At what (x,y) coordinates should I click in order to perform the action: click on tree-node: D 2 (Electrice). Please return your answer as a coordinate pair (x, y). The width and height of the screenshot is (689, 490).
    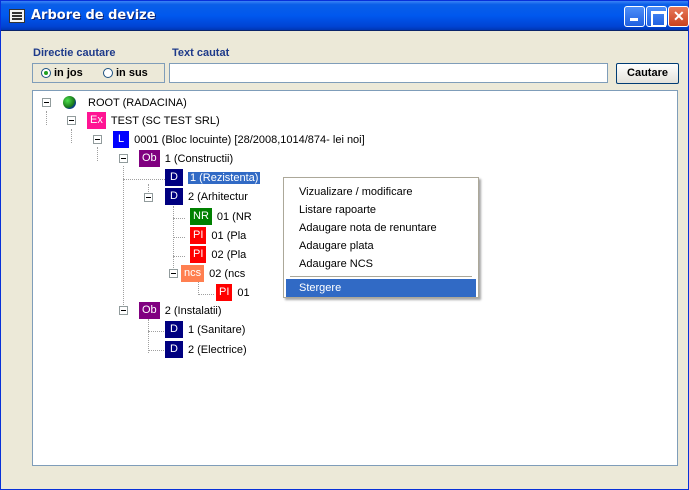
    Looking at the image, I should click on (206, 349).